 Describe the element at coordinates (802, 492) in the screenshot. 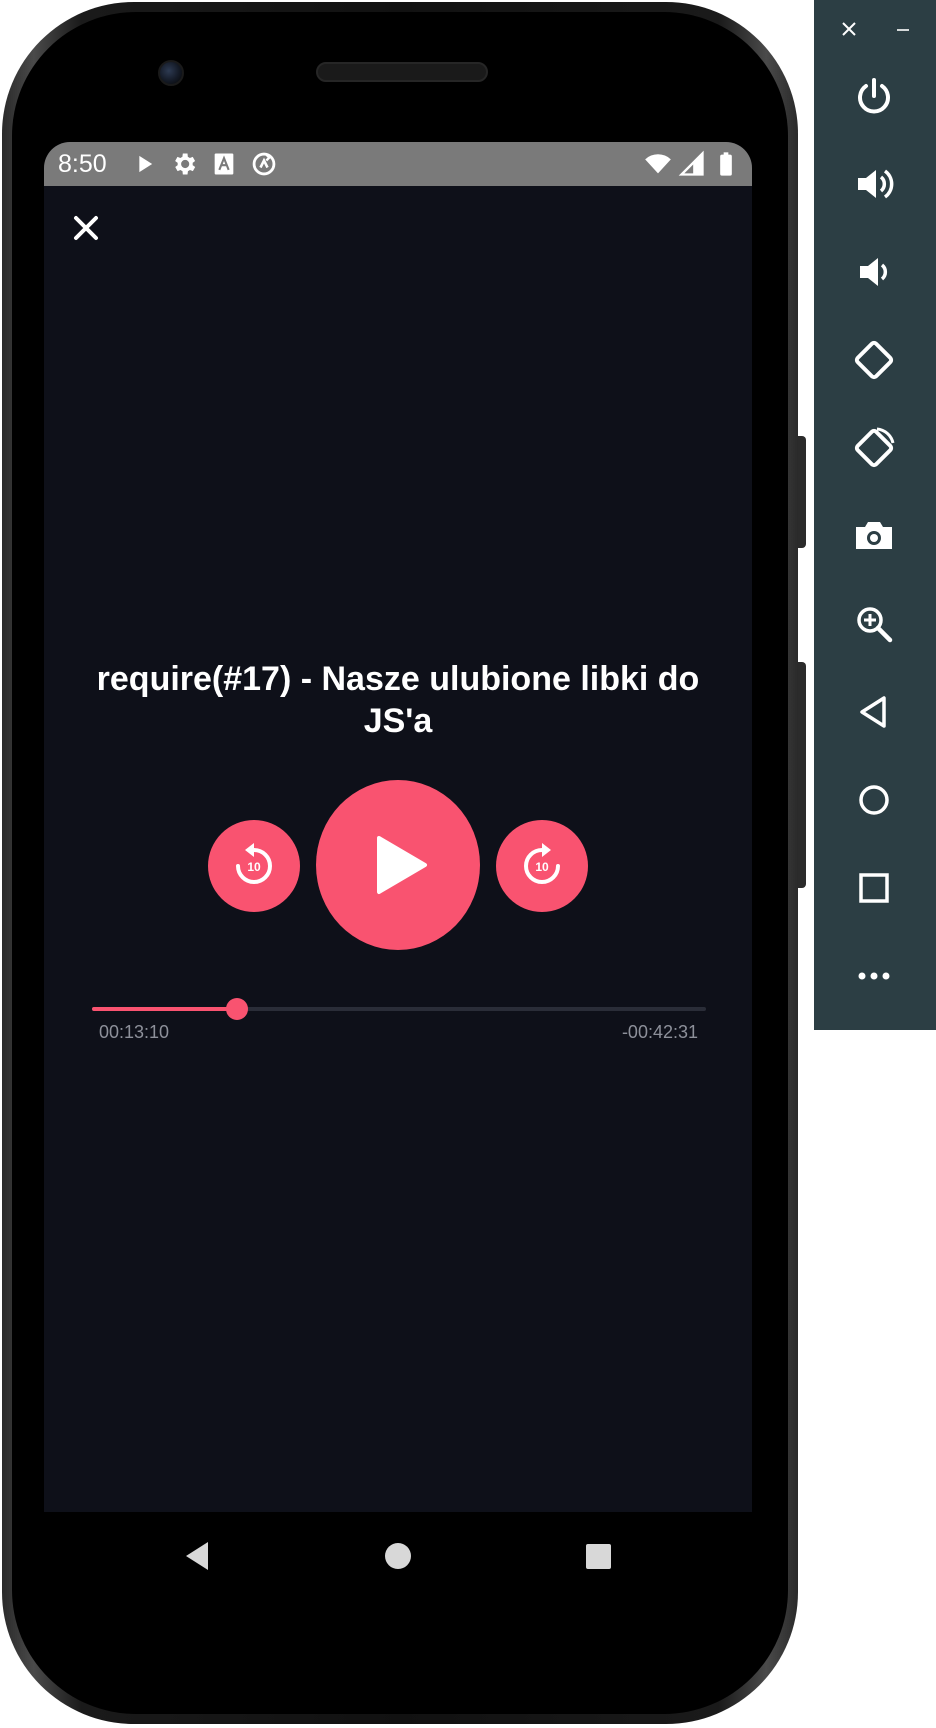

I see `phone-power-key` at that location.